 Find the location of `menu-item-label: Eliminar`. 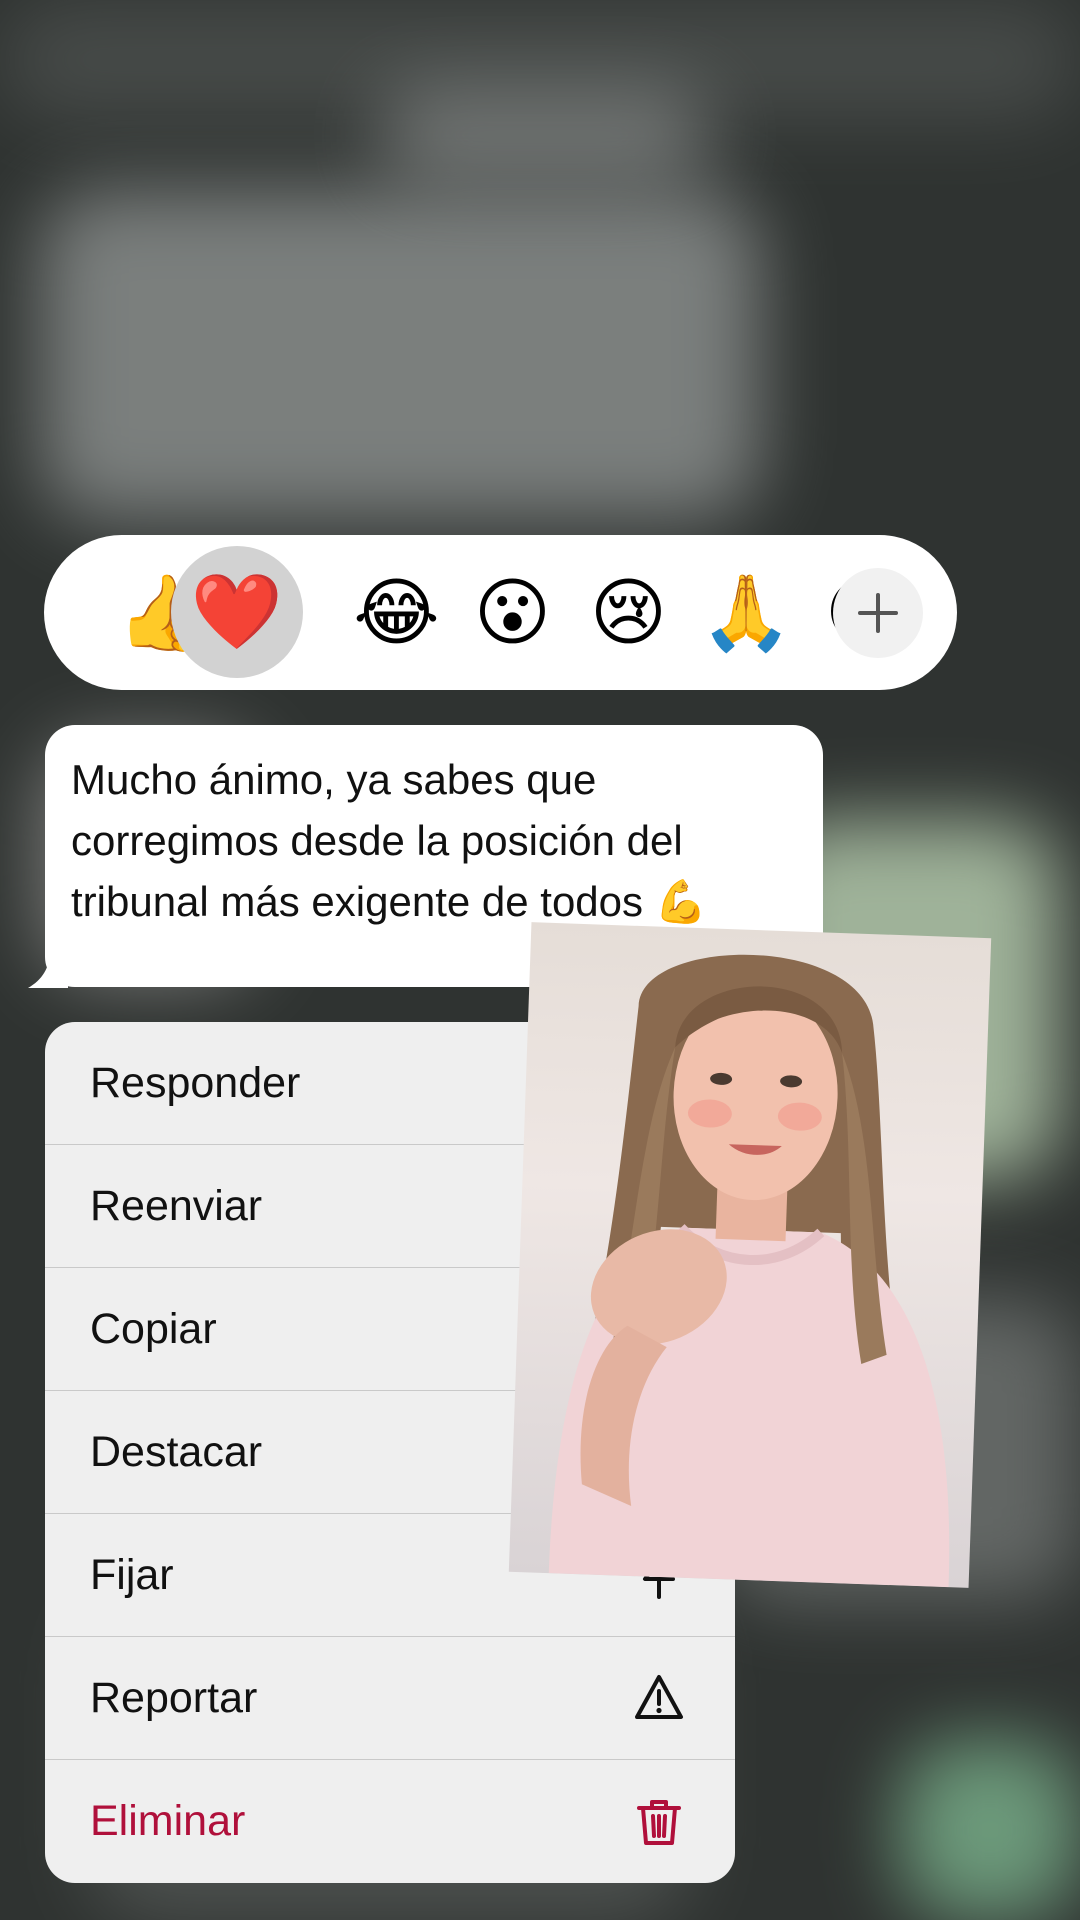

menu-item-label: Eliminar is located at coordinates (168, 1821).